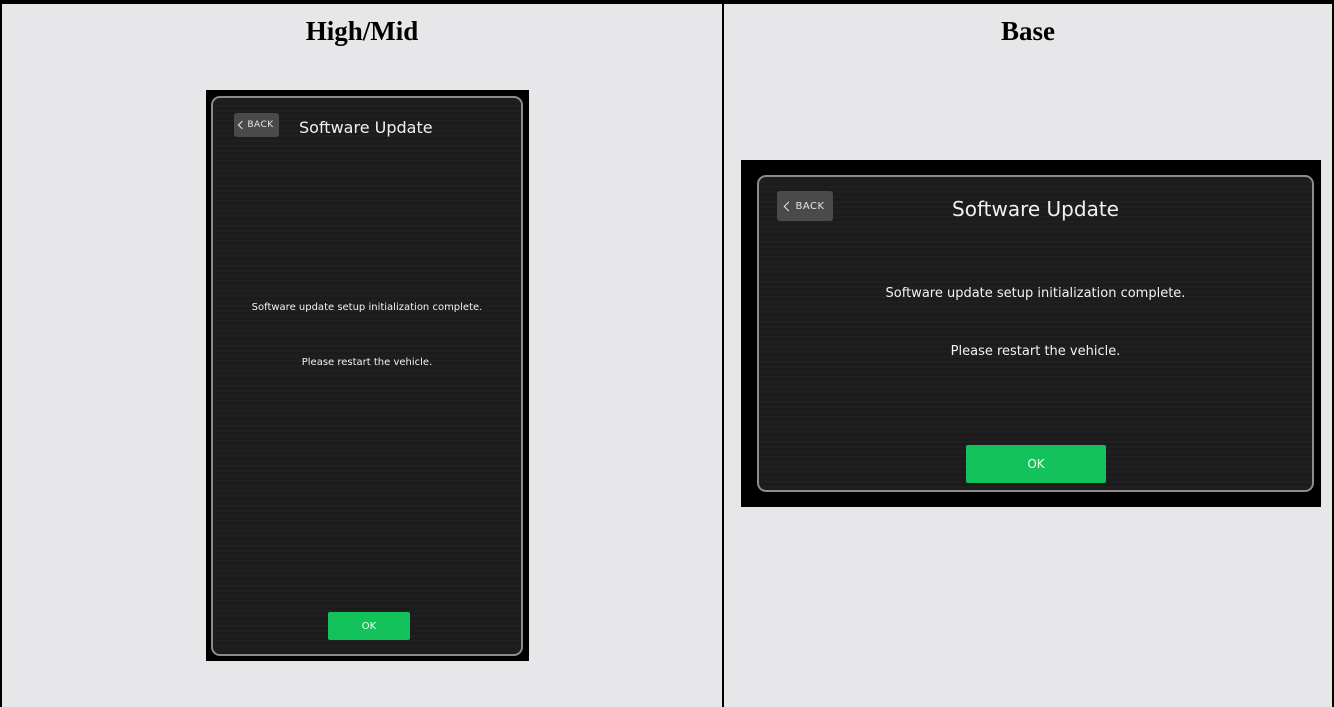 Image resolution: width=1334 pixels, height=707 pixels. I want to click on column-title: Base, so click(1028, 31).